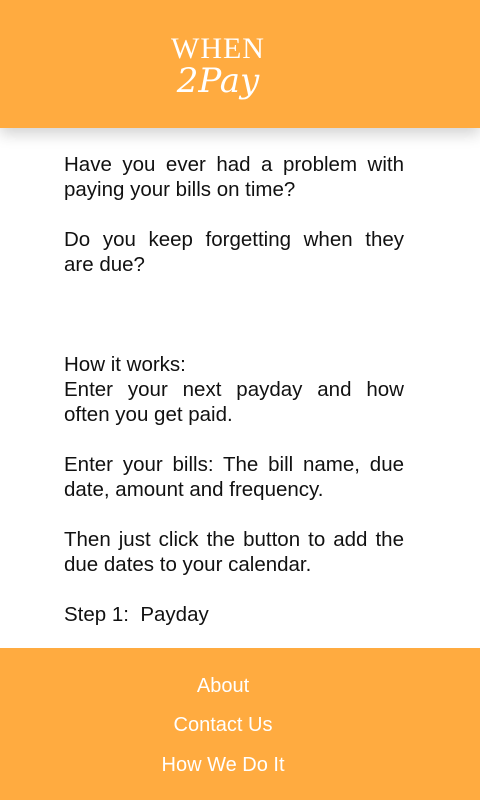 This screenshot has height=800, width=480. What do you see at coordinates (125, 364) in the screenshot?
I see `how-it-works-title: How it works:` at bounding box center [125, 364].